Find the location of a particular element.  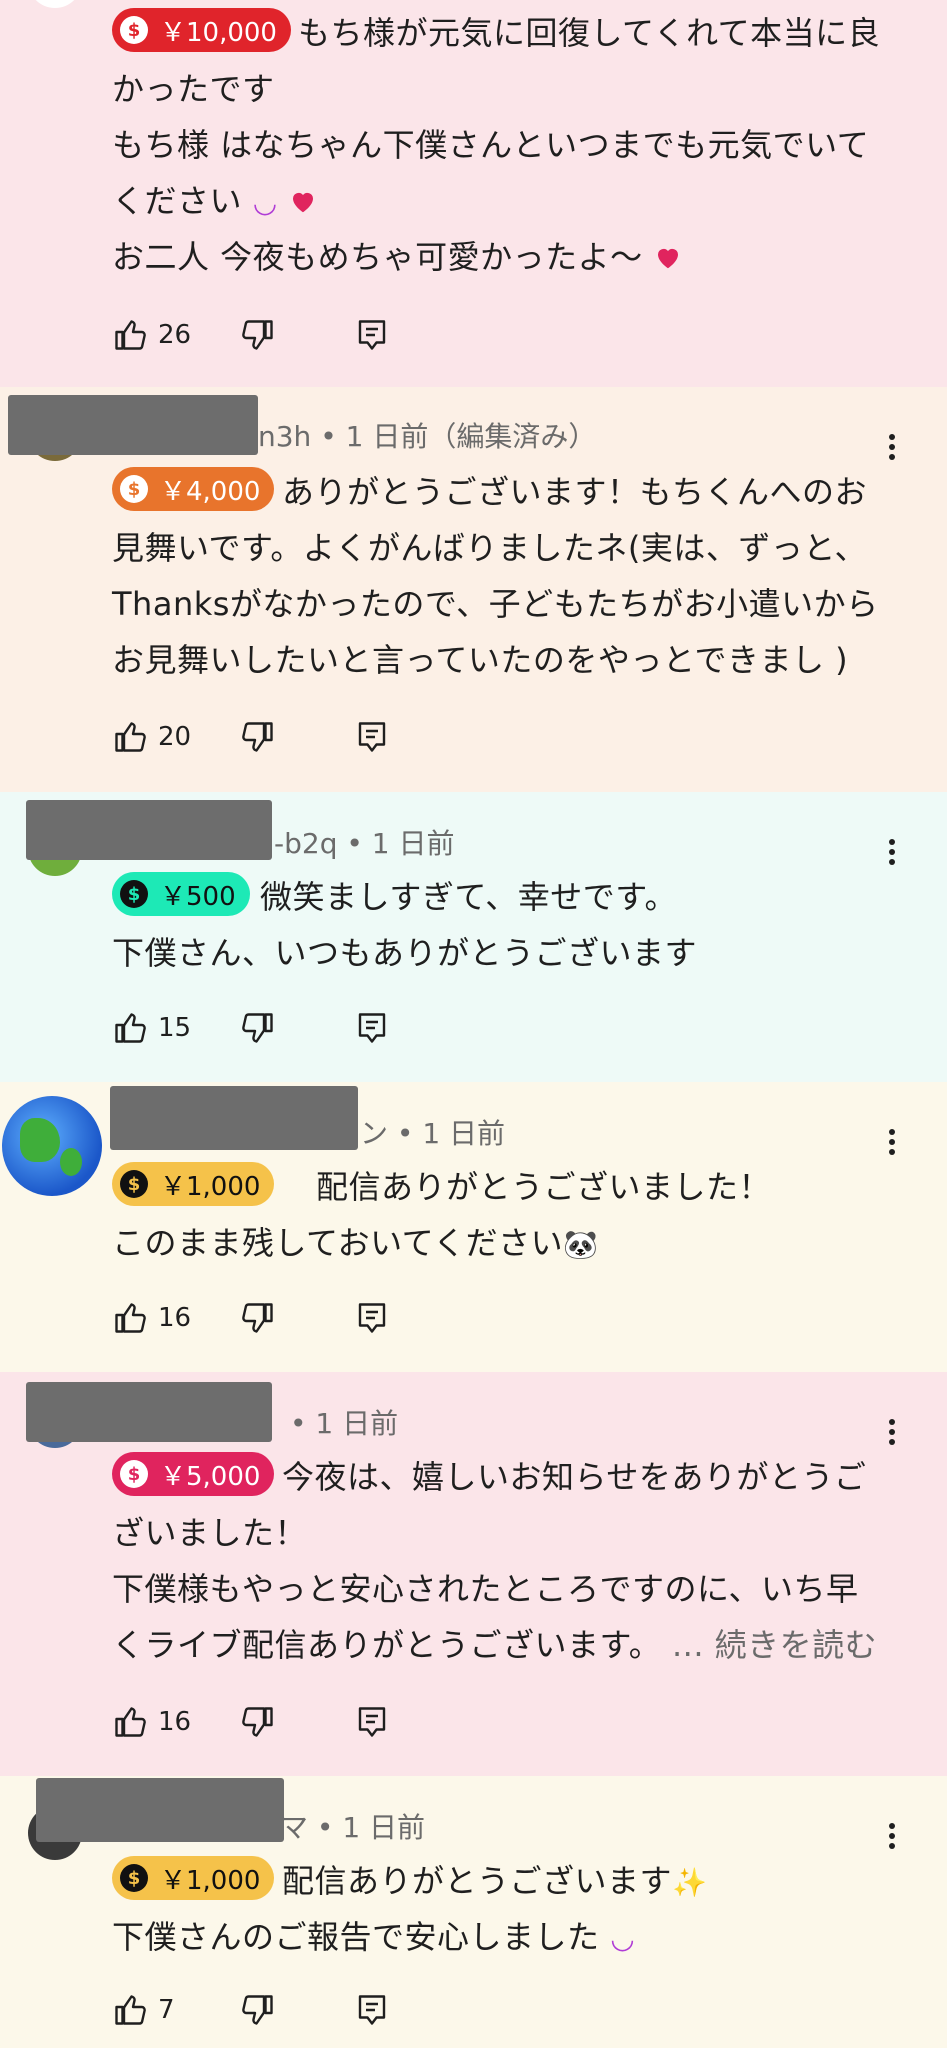

read-more-link: ... 続きを読む is located at coordinates (774, 1645).